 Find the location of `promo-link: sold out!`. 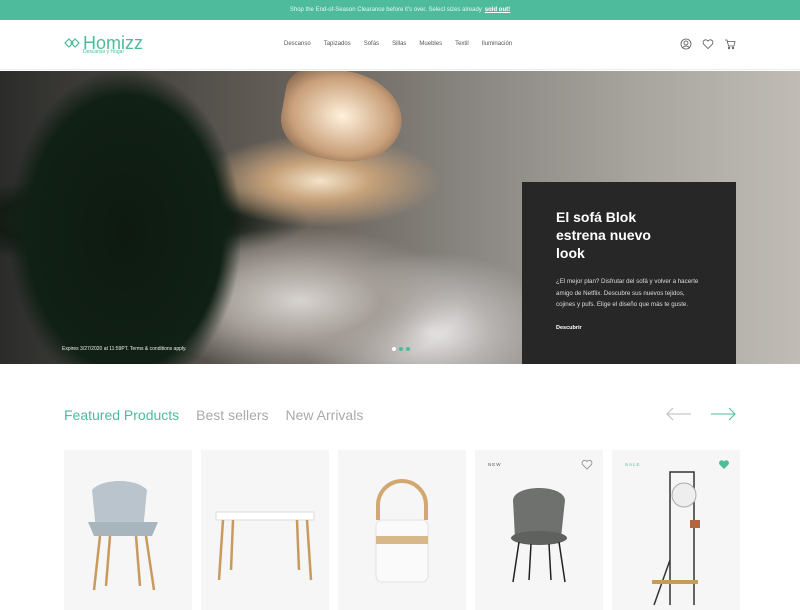

promo-link: sold out! is located at coordinates (497, 10).